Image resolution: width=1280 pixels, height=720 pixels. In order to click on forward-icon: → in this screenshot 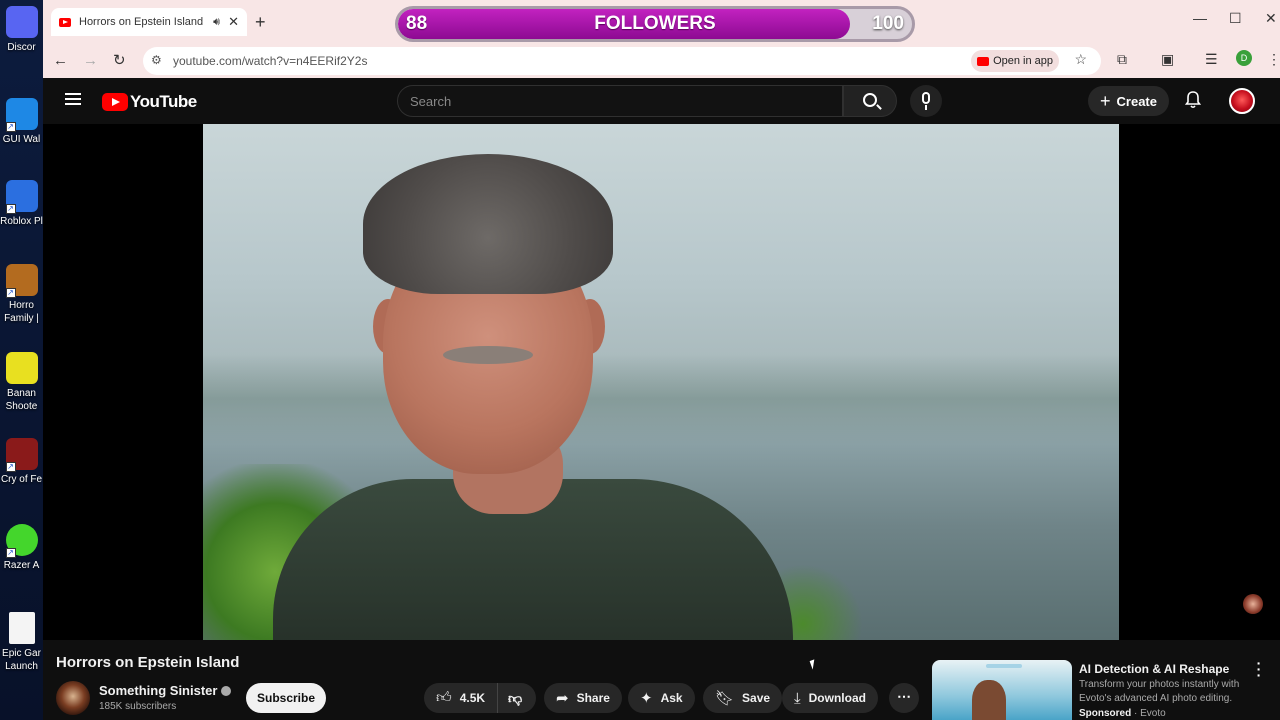, I will do `click(90, 61)`.